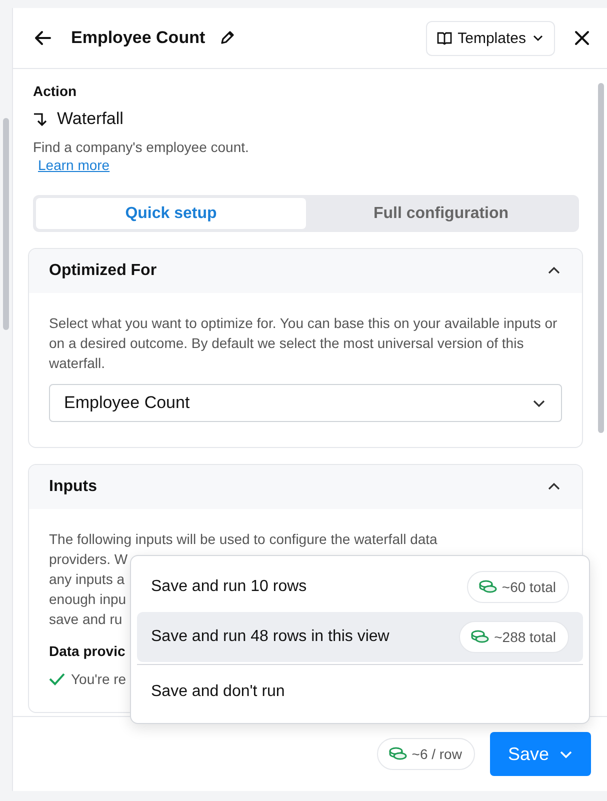 Image resolution: width=607 pixels, height=801 pixels. I want to click on menu-item: Save and run 48 rows in this view ~288 total, so click(360, 637).